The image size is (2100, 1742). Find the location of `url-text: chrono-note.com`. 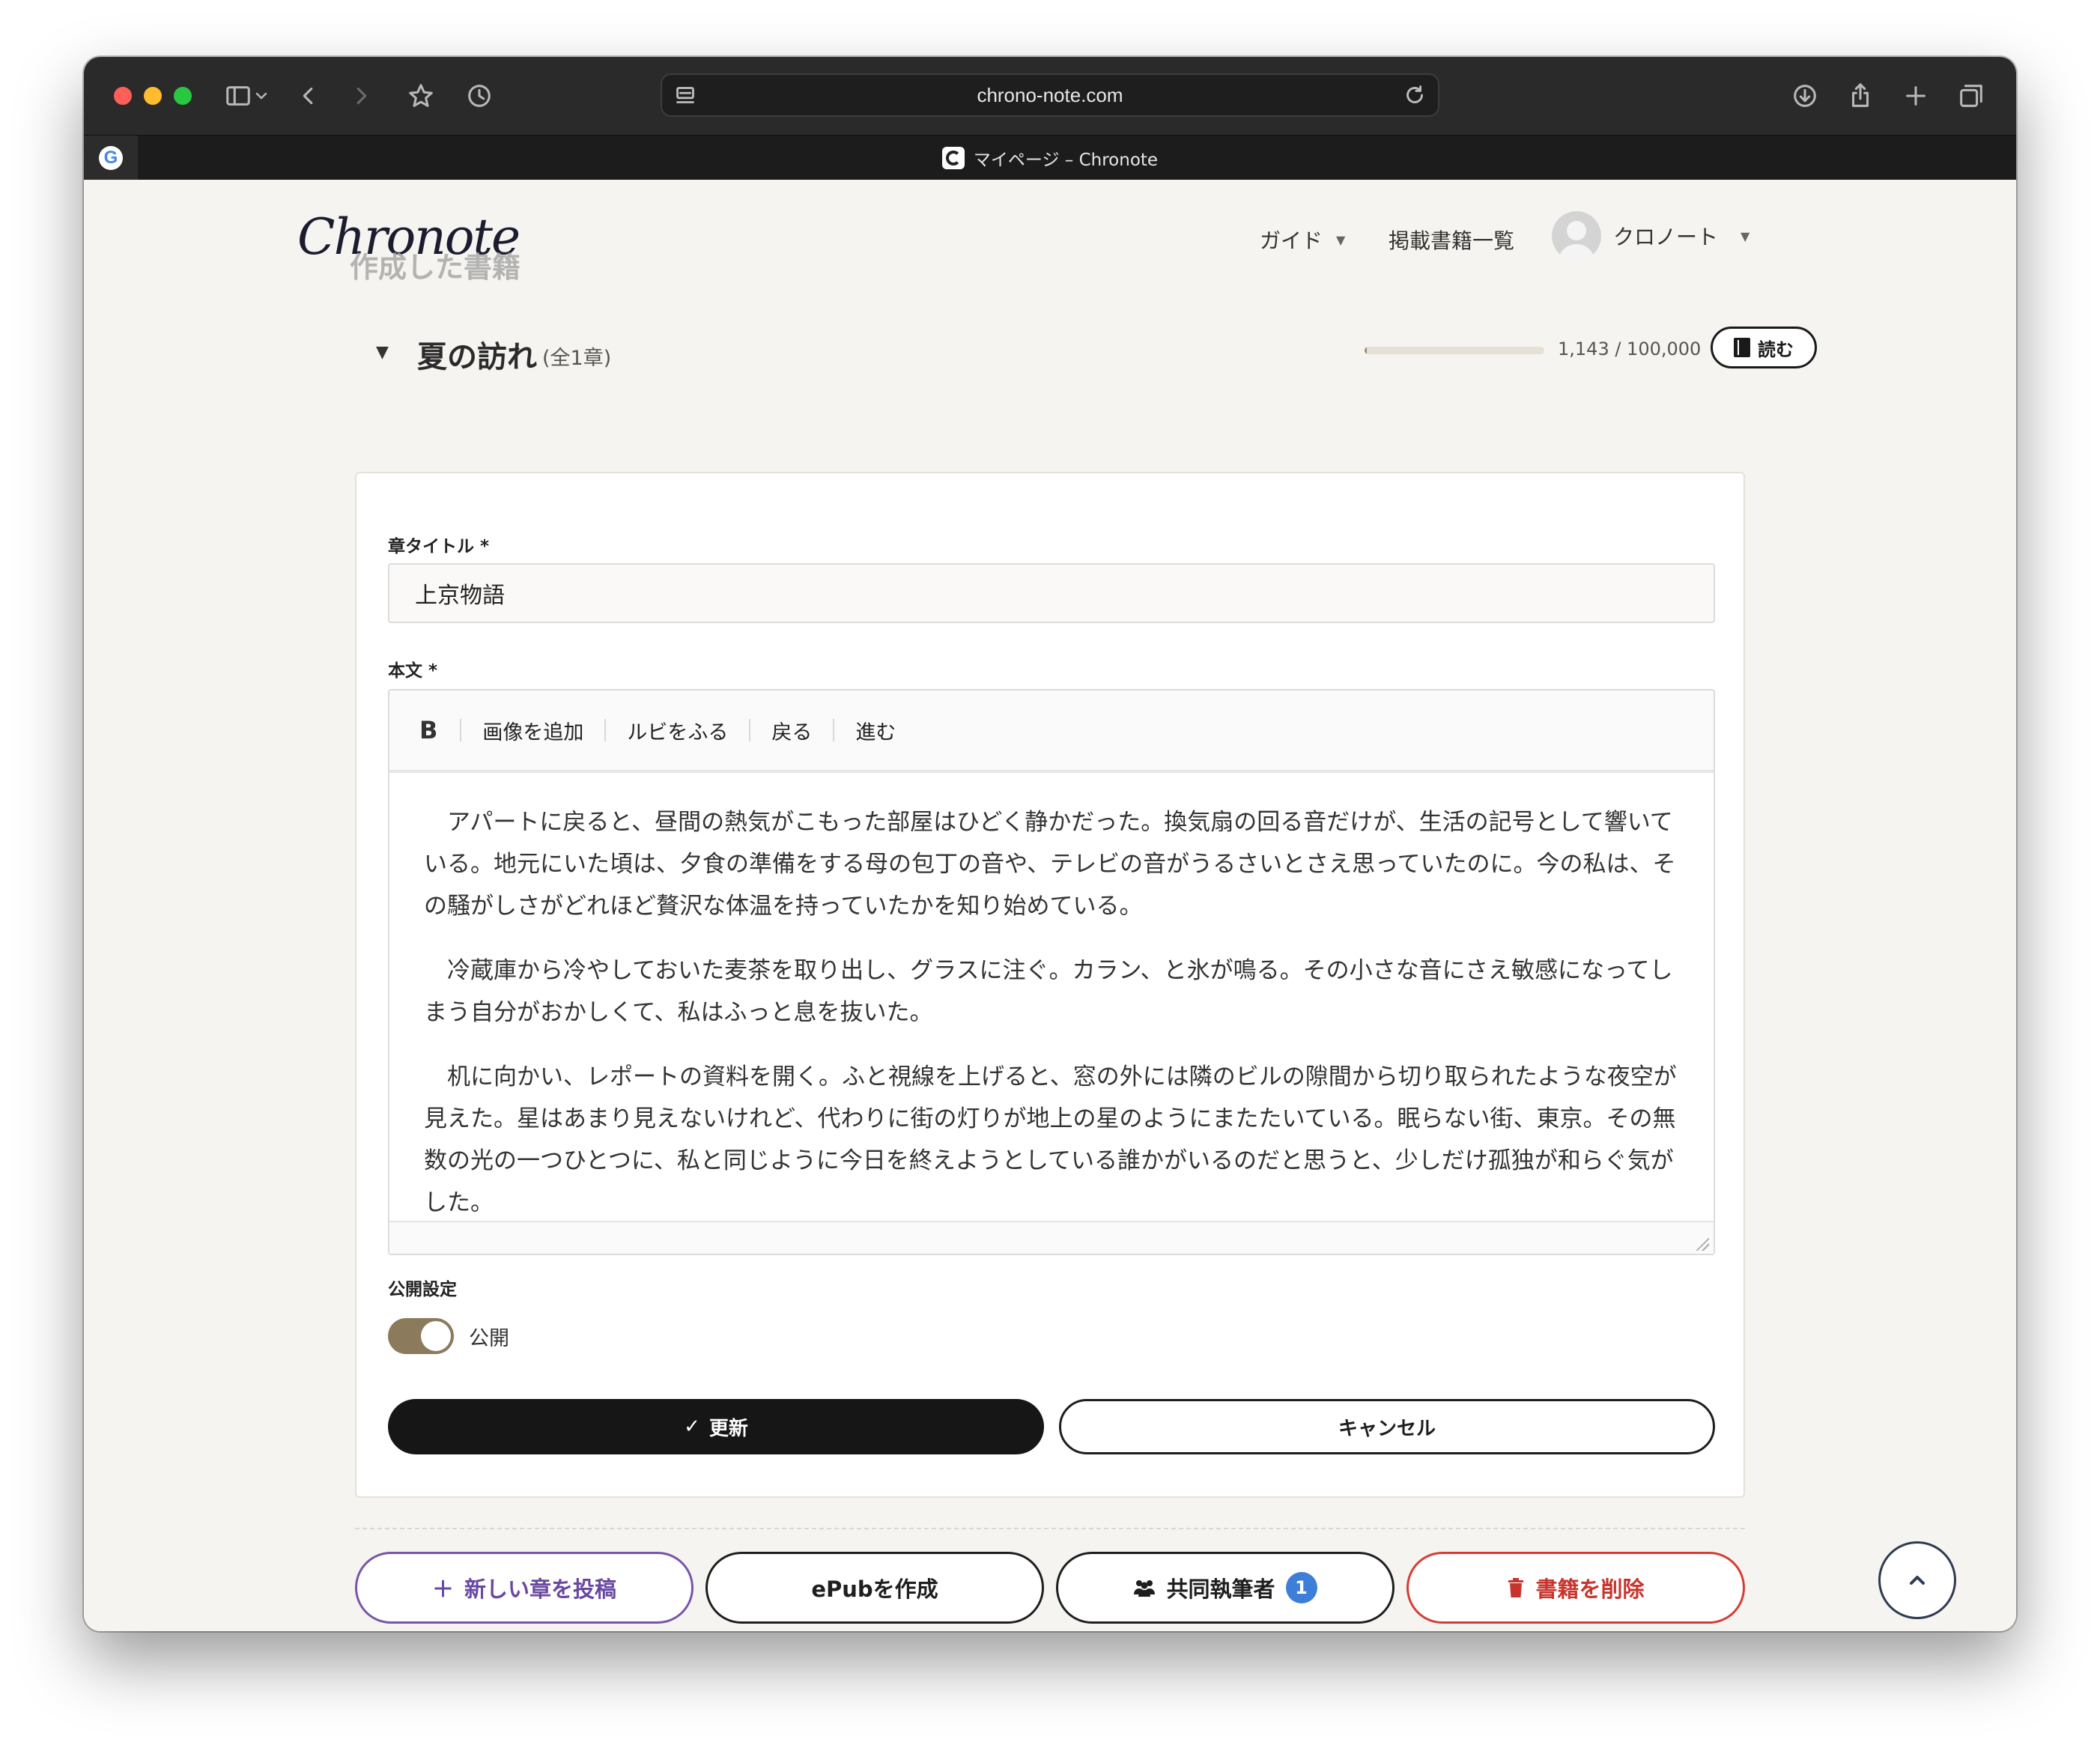

url-text: chrono-note.com is located at coordinates (1050, 95).